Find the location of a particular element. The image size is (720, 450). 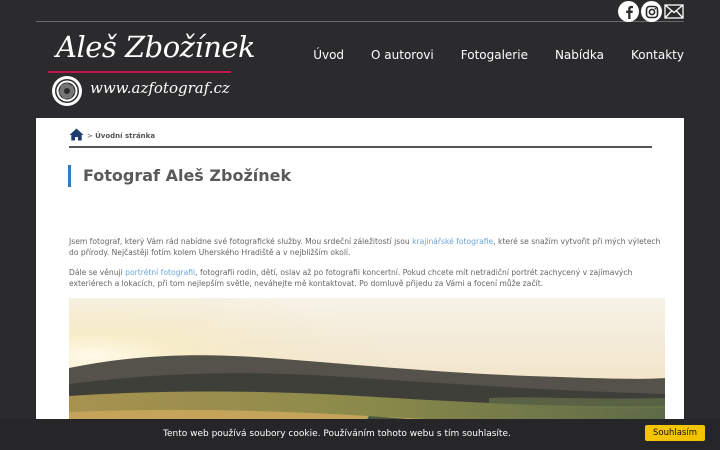

header-divider is located at coordinates (360, 21).